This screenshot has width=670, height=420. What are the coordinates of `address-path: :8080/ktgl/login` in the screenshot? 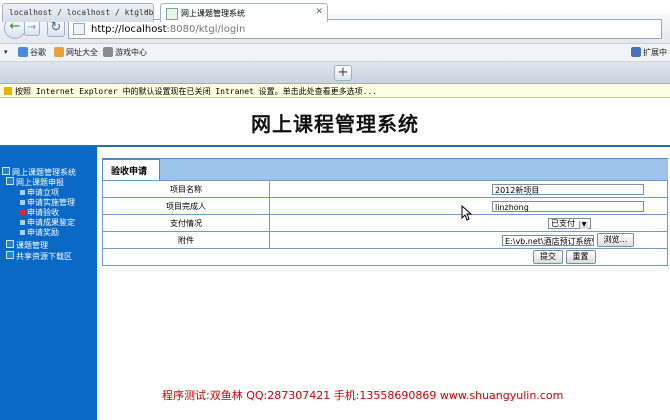 It's located at (206, 29).